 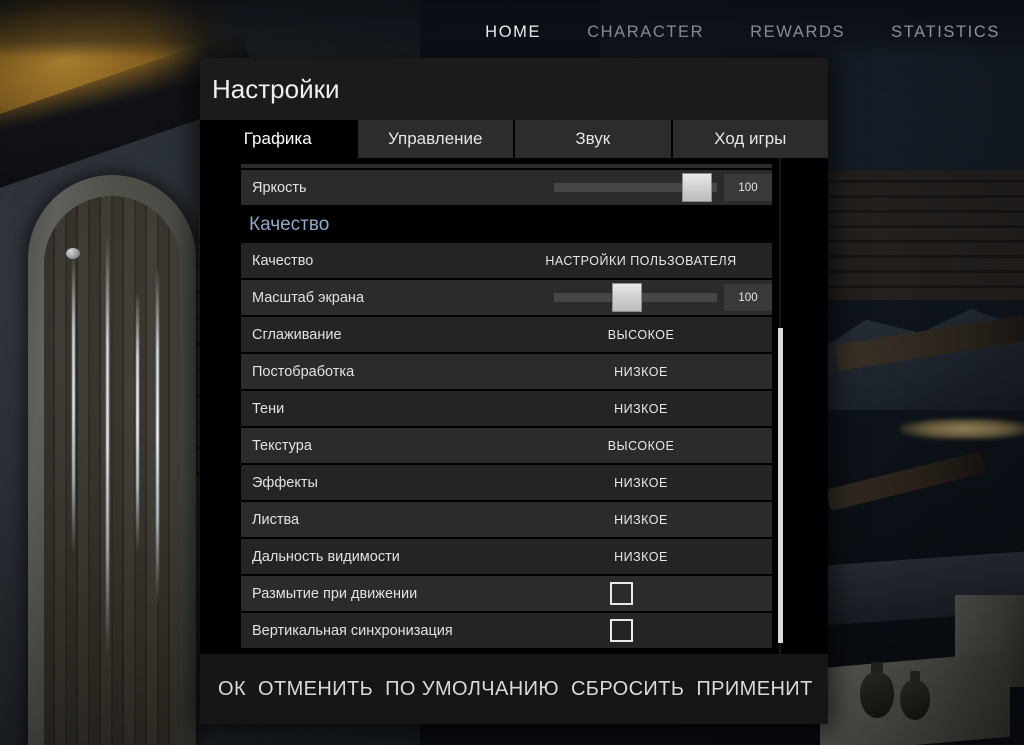 What do you see at coordinates (593, 139) in the screenshot?
I see `tab-2: Звук` at bounding box center [593, 139].